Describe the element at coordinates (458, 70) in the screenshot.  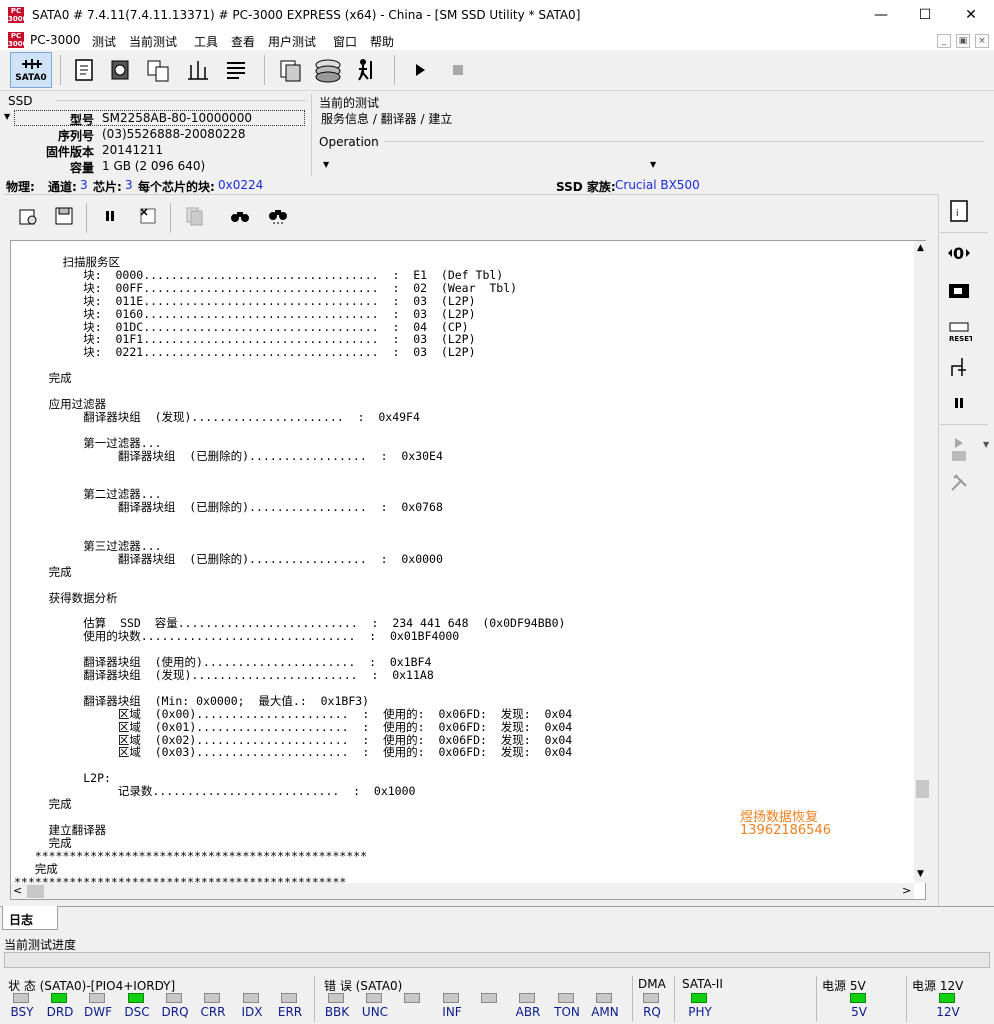
I see `stop-button` at that location.